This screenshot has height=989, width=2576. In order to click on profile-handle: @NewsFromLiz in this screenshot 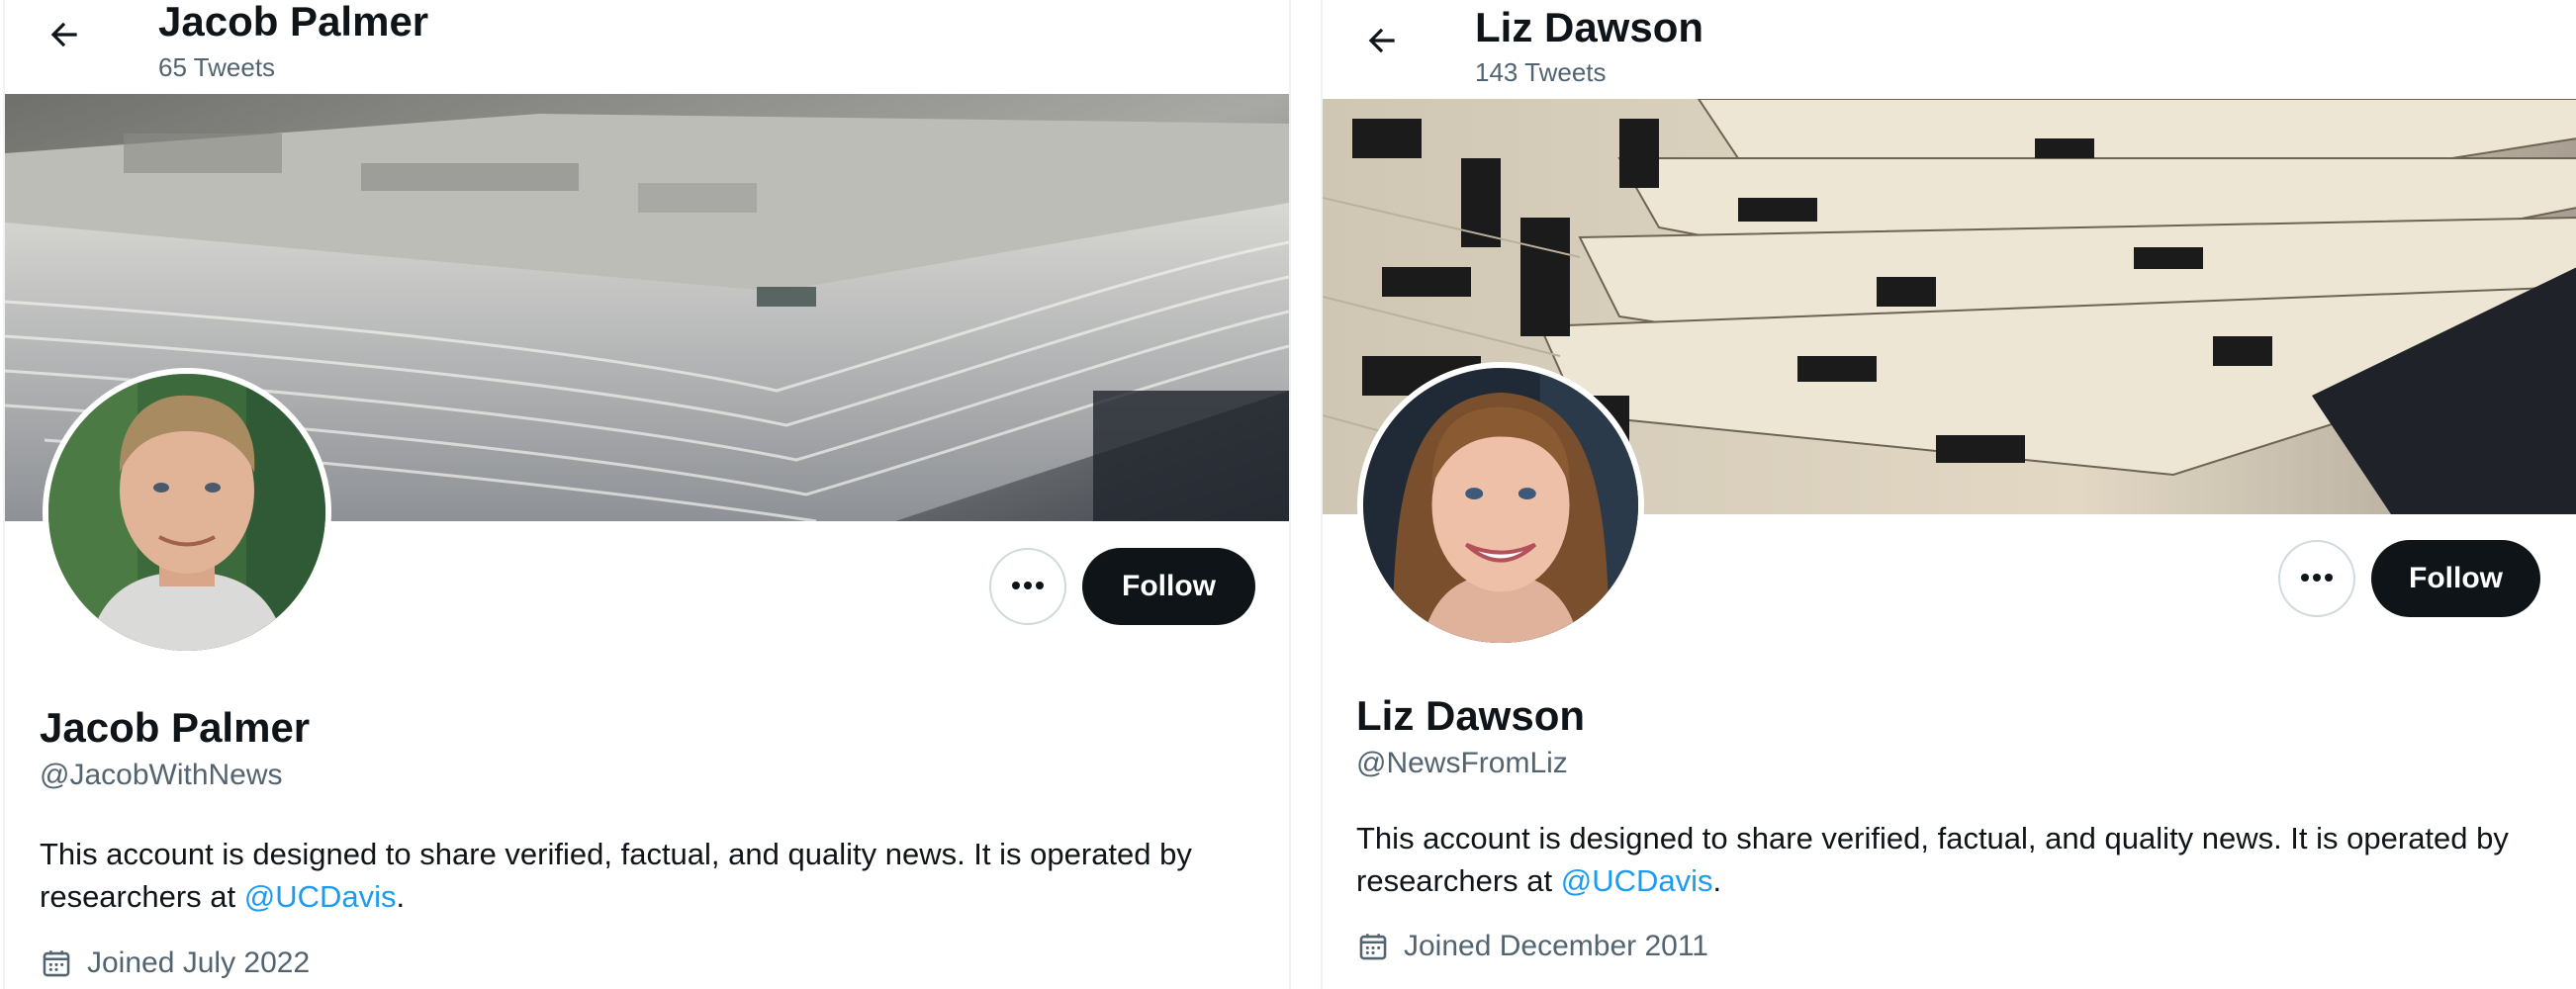, I will do `click(1462, 763)`.